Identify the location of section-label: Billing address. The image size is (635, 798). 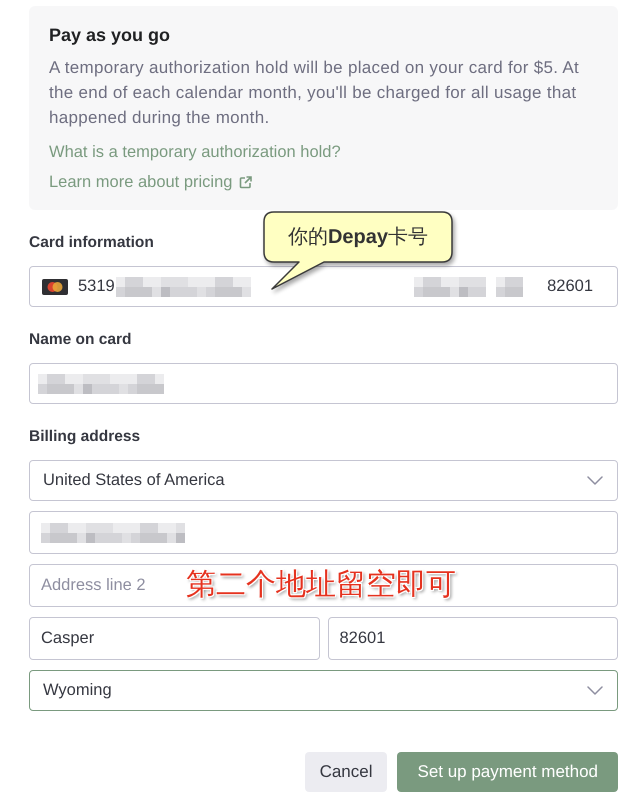
(84, 437).